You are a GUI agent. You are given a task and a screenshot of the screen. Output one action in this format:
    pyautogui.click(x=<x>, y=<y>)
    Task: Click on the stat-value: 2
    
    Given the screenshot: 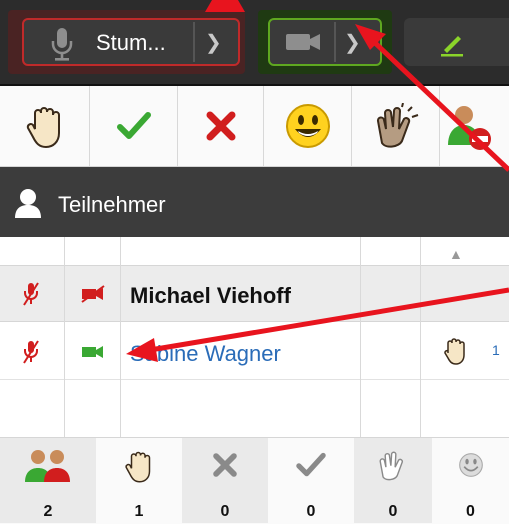 What is the action you would take?
    pyautogui.click(x=48, y=511)
    